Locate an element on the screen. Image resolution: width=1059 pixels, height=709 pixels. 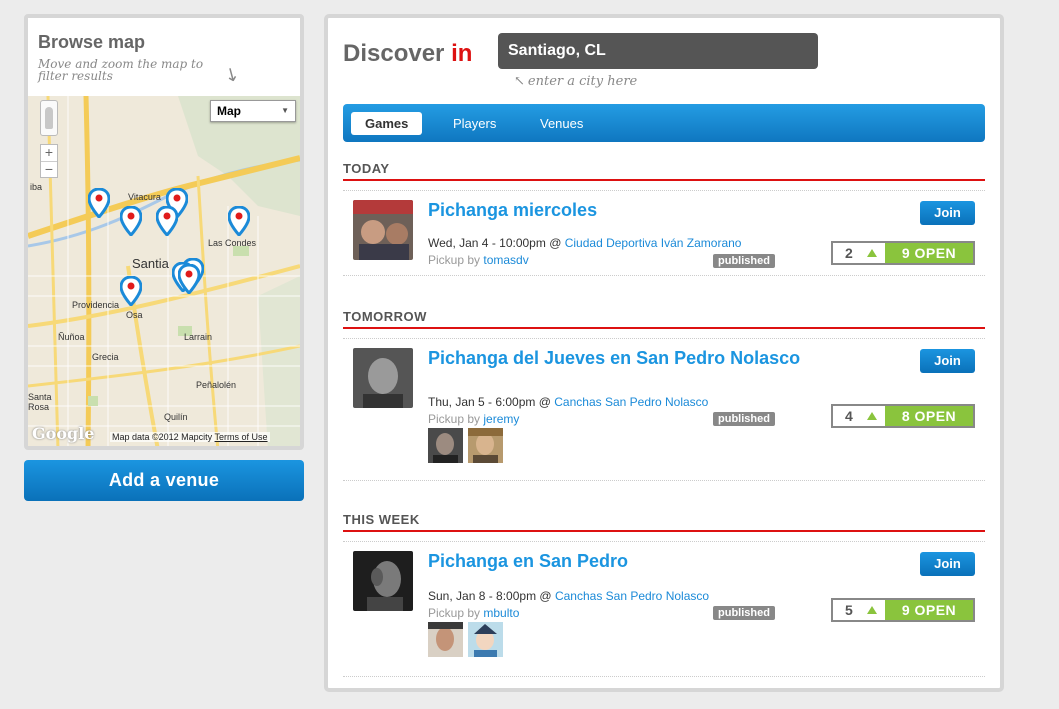
tab-venues: Venues is located at coordinates (561, 123).